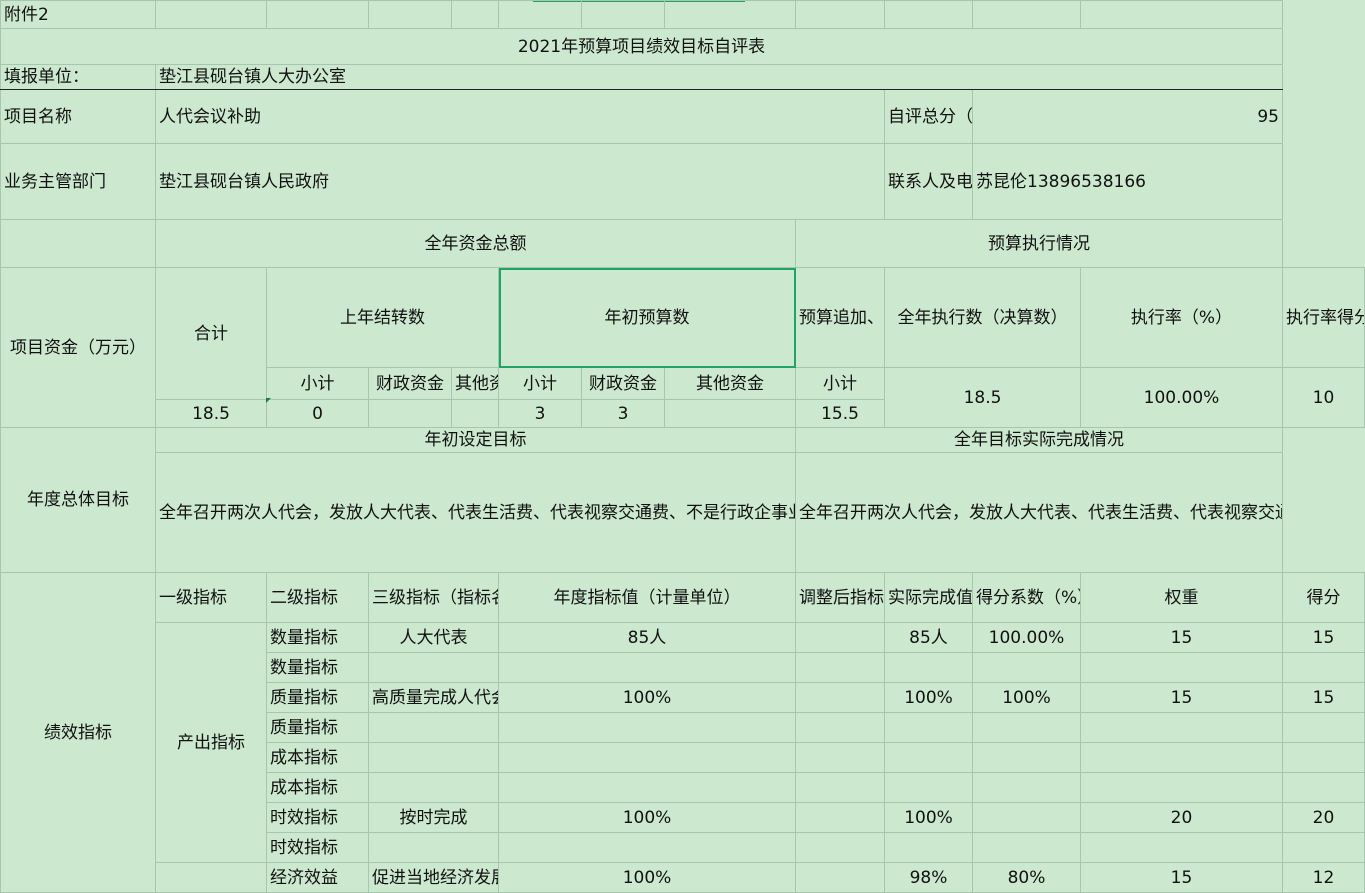  Describe the element at coordinates (540, 413) in the screenshot. I see `init-subtotal-value: 3` at that location.